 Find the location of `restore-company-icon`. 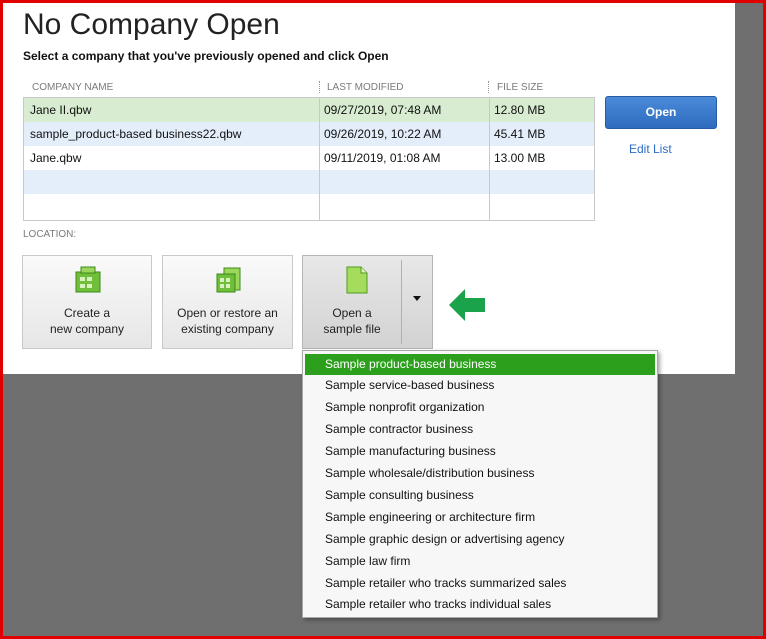

restore-company-icon is located at coordinates (228, 280).